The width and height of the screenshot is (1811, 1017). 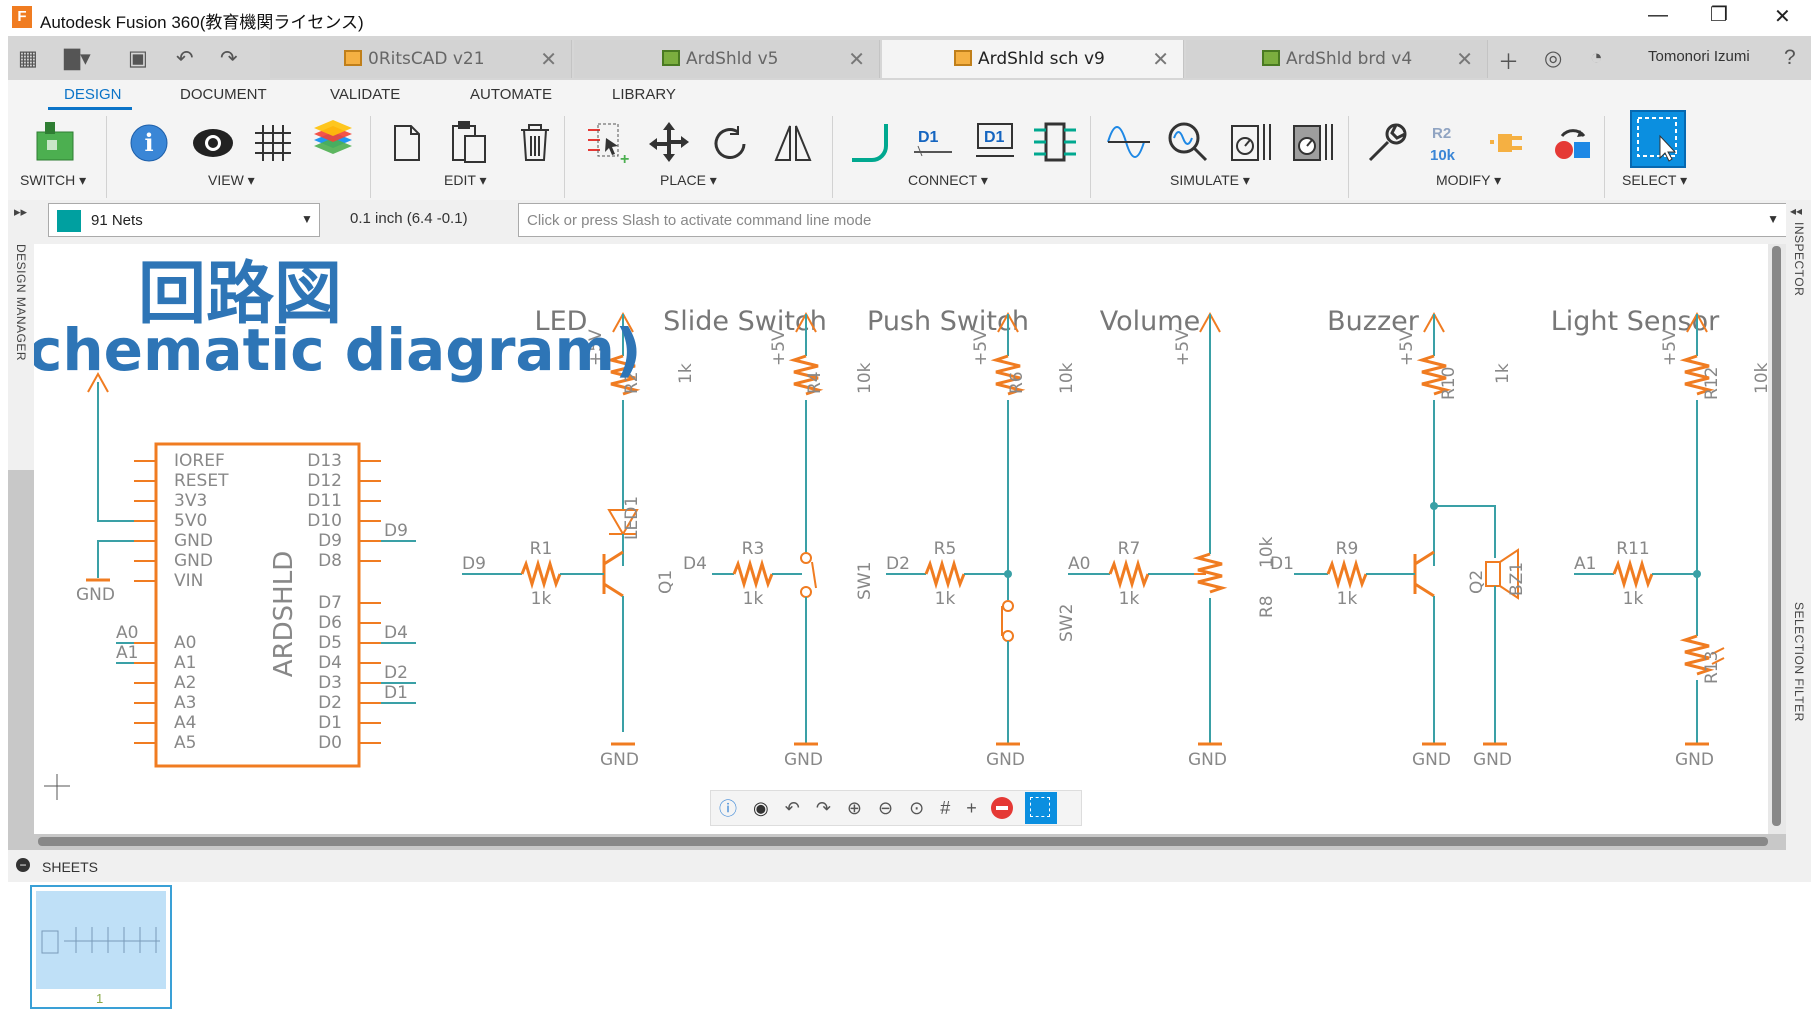 I want to click on move-icon, so click(x=669, y=143).